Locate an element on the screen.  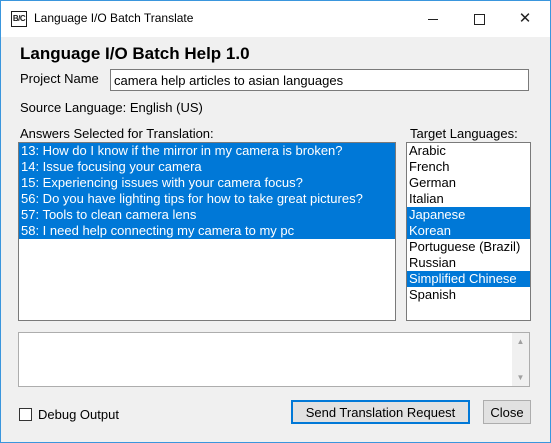
output-scrollbar: ▲ ▼ is located at coordinates (520, 359).